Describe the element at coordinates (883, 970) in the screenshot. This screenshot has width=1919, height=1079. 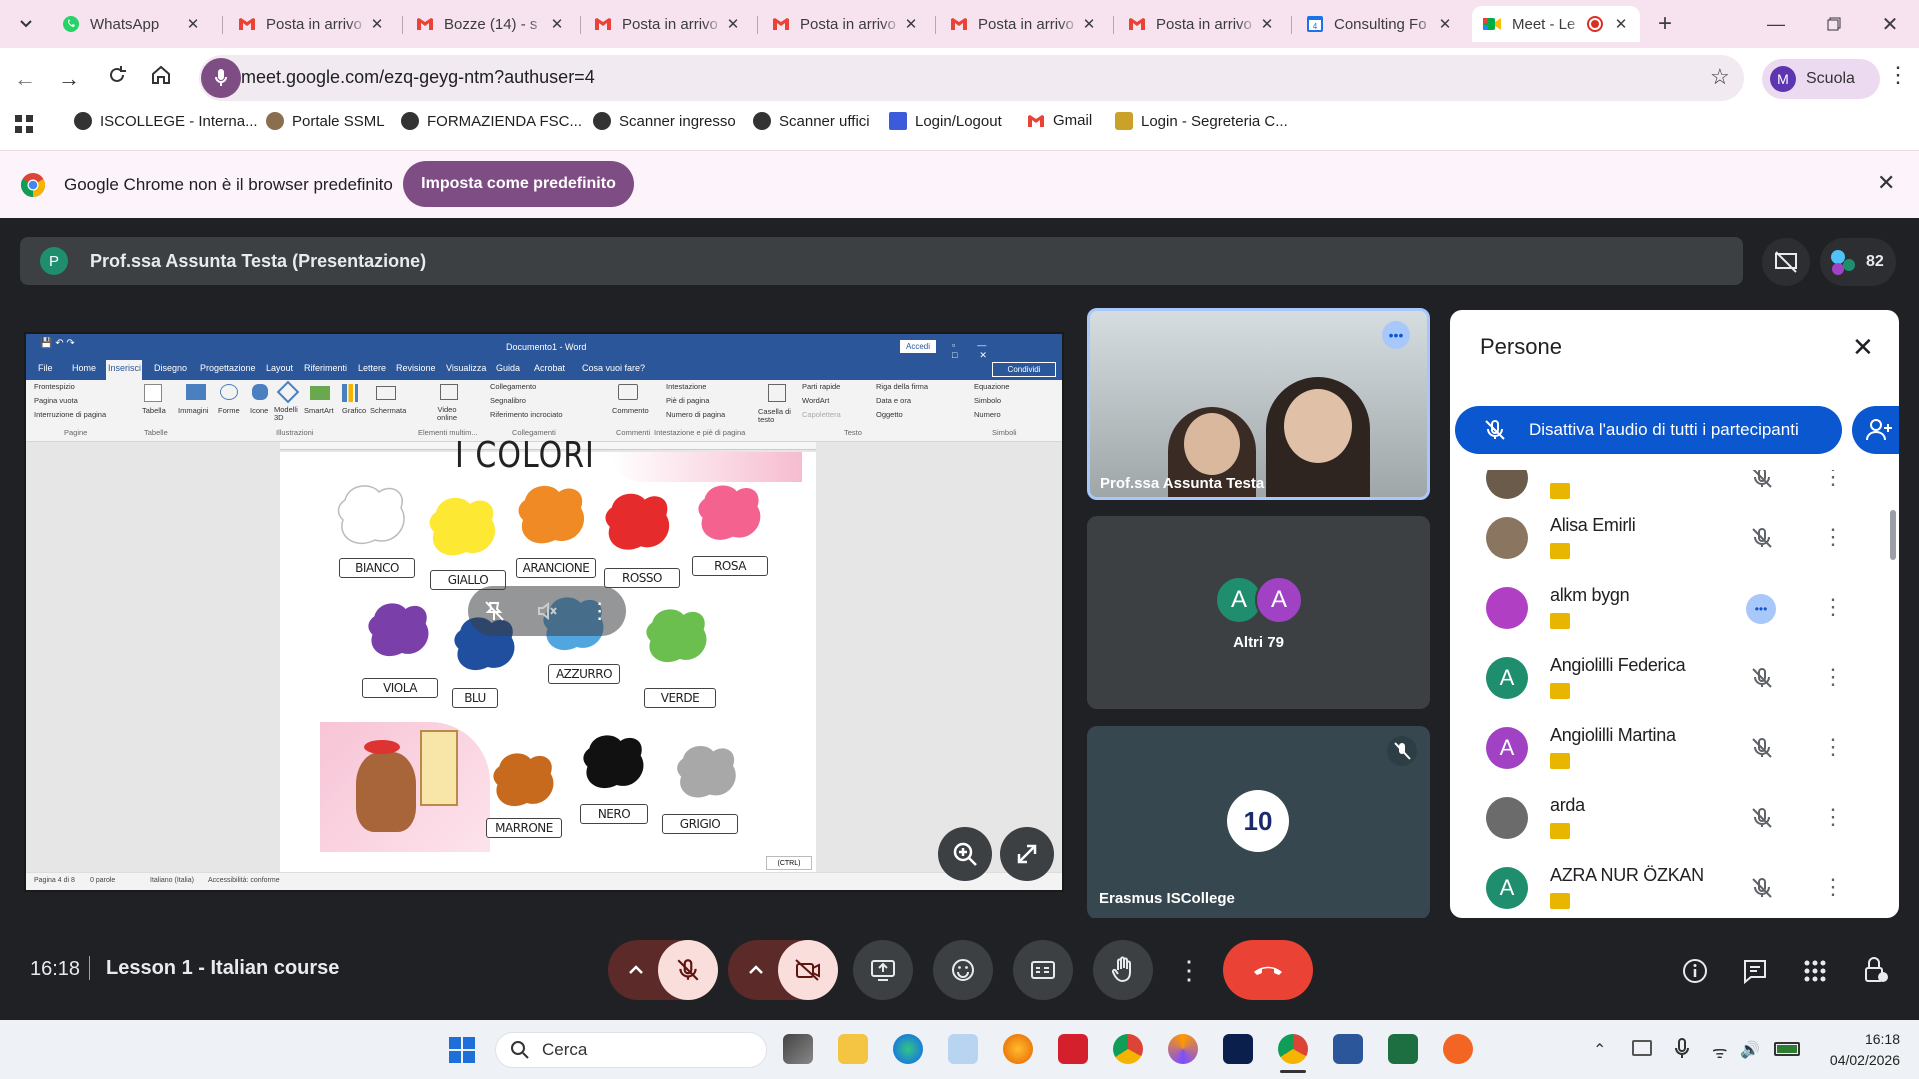
I see `present-screen-button` at that location.